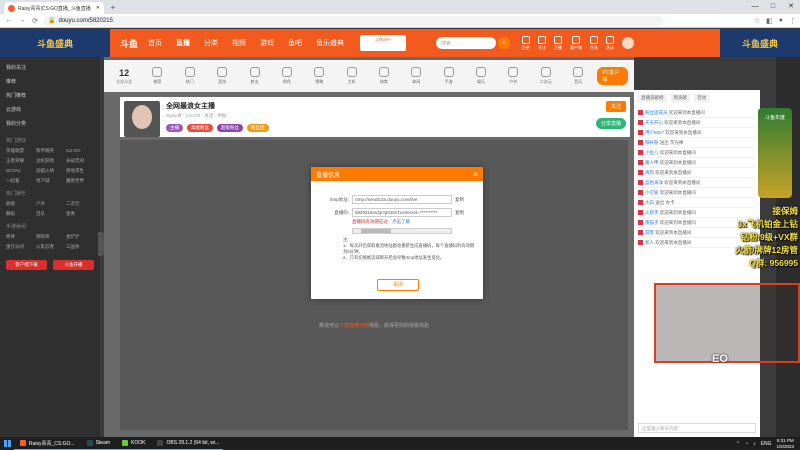  What do you see at coordinates (200, 128) in the screenshot?
I see `room-tag: 高能粉丝` at bounding box center [200, 128].